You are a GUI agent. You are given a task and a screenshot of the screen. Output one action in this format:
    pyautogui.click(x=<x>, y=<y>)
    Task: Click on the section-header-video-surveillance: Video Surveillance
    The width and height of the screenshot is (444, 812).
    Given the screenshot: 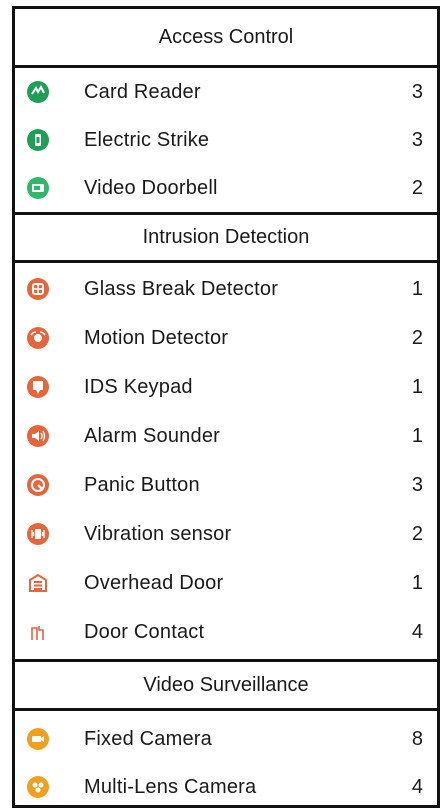 What is the action you would take?
    pyautogui.click(x=226, y=685)
    